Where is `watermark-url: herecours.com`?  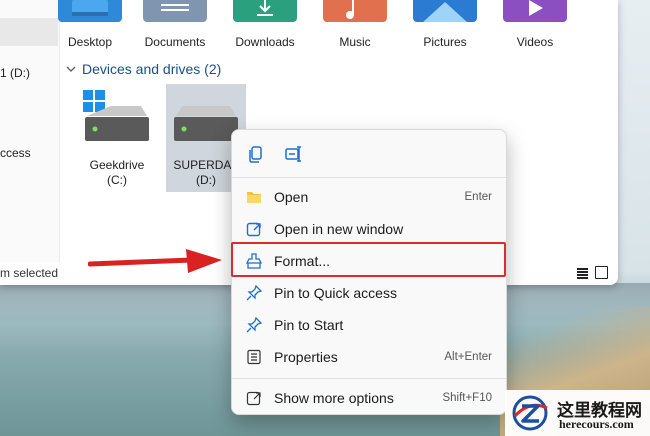
watermark-url: herecours.com is located at coordinates (596, 424).